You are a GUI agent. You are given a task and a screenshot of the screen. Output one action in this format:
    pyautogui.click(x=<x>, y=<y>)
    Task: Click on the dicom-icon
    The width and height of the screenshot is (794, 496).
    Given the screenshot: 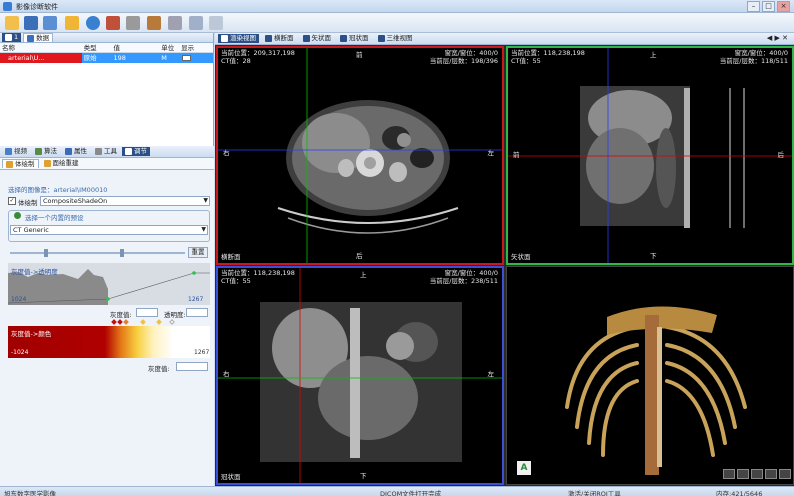 What is the action you would take?
    pyautogui.click(x=93, y=23)
    